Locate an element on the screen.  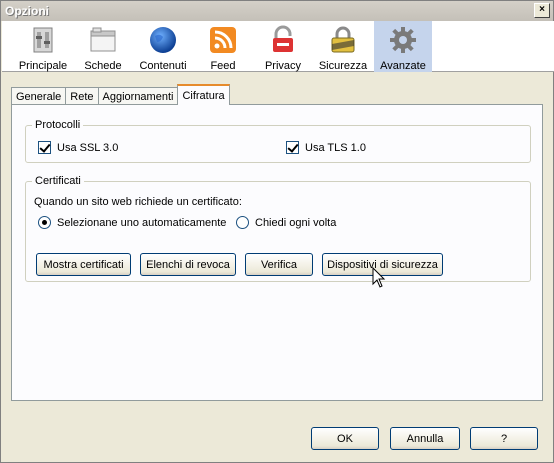
pane-label: Privacy is located at coordinates (283, 66).